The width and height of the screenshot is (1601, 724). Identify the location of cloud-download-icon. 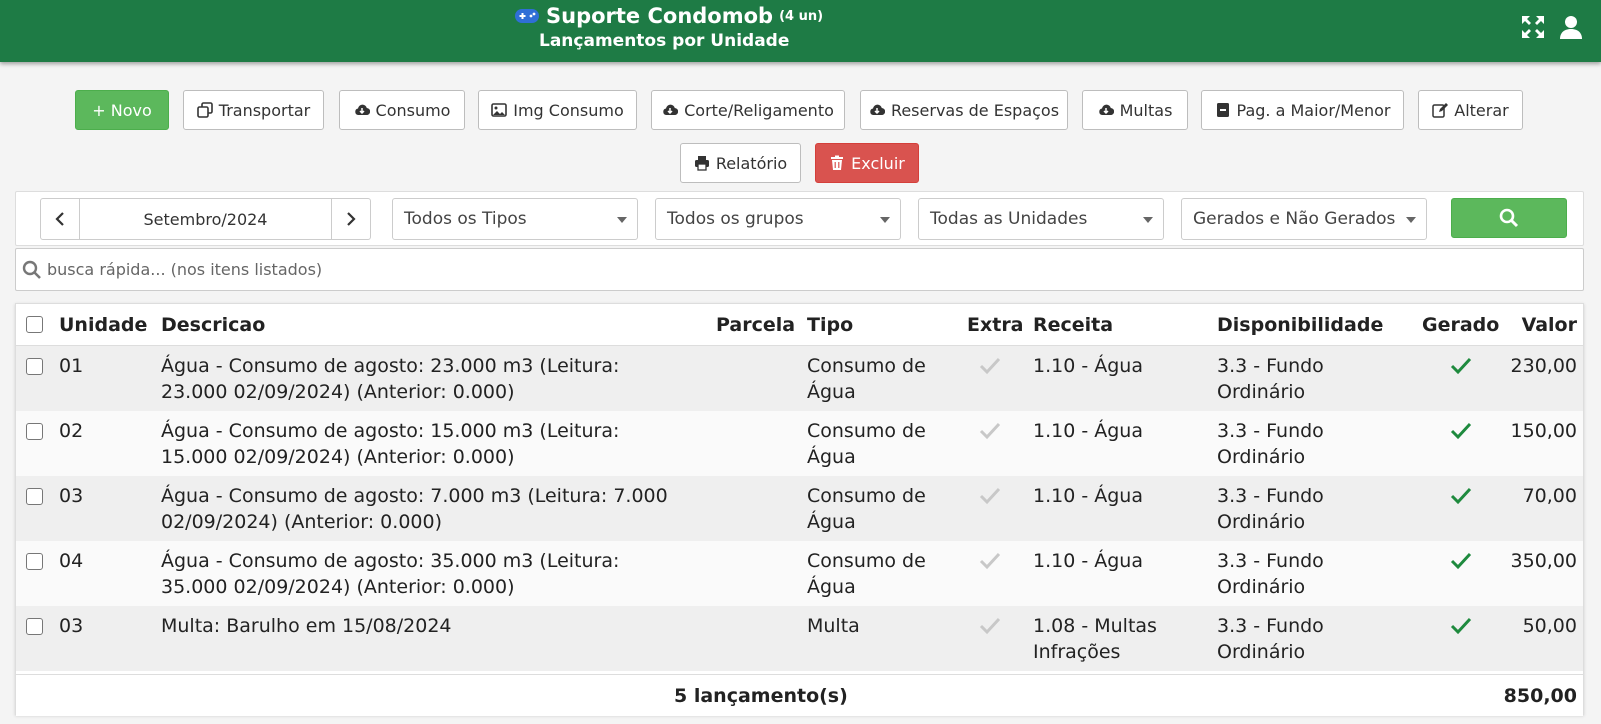
(362, 110).